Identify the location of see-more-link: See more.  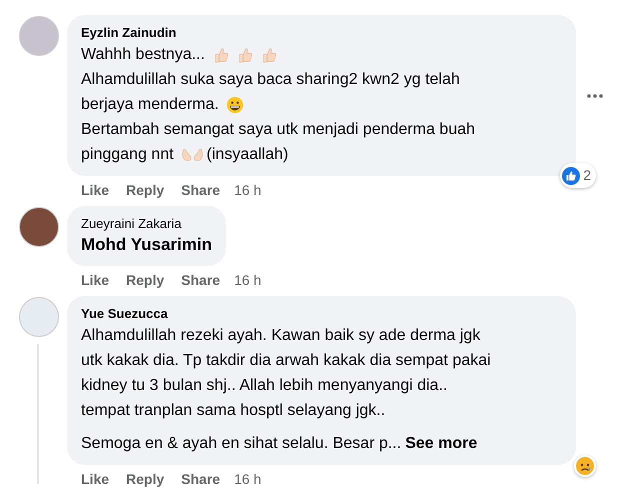
(441, 443).